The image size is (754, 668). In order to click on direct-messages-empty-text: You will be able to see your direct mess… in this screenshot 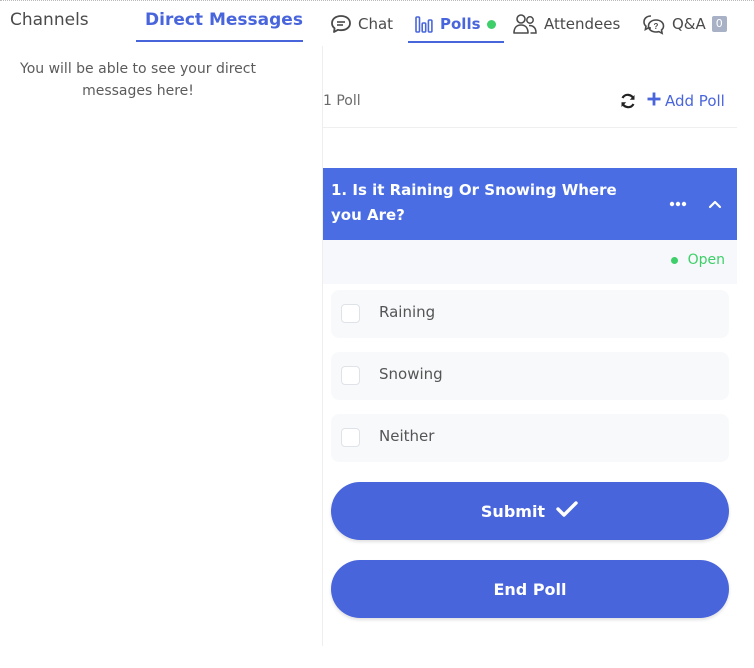, I will do `click(138, 80)`.